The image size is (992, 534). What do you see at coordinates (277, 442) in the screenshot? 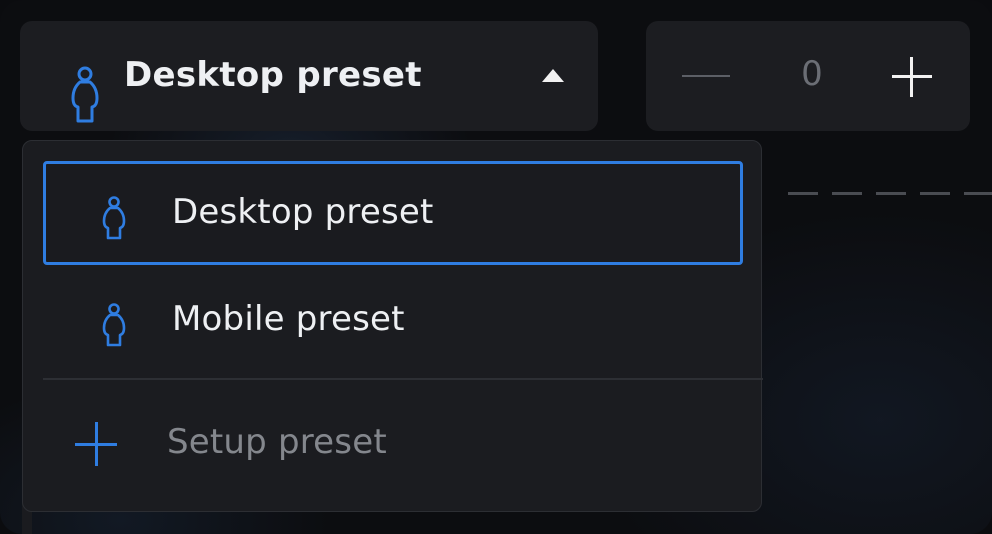
I see `setup-preset-label: Setup preset` at bounding box center [277, 442].